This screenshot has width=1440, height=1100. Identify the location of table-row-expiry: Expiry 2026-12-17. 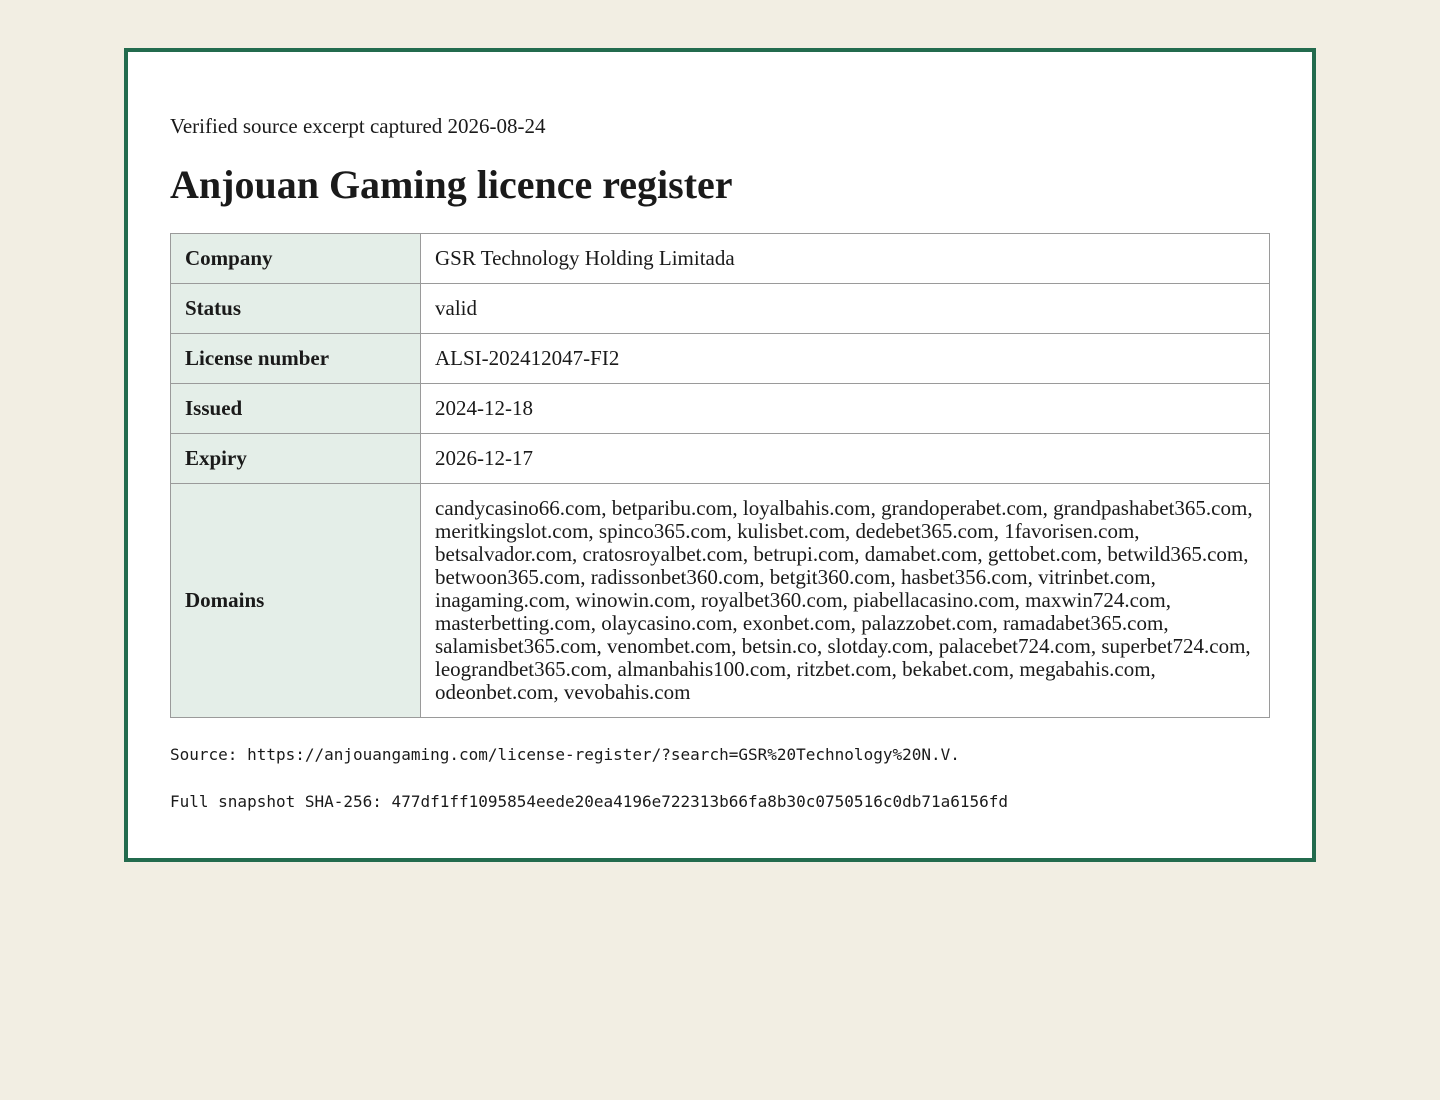
(720, 458).